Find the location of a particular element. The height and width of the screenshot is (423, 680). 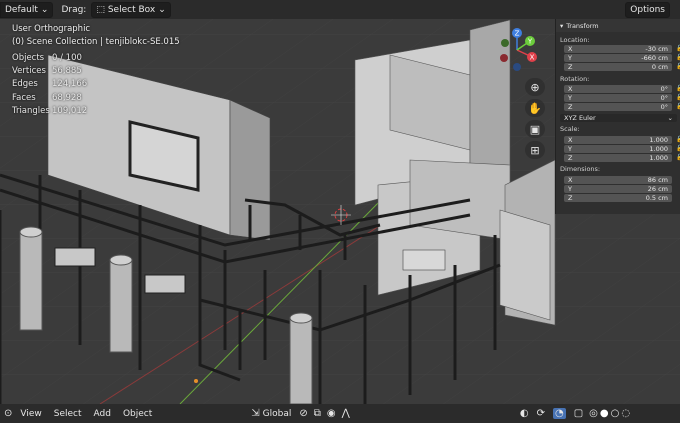

pivot-icon: ⊘ is located at coordinates (303, 413).